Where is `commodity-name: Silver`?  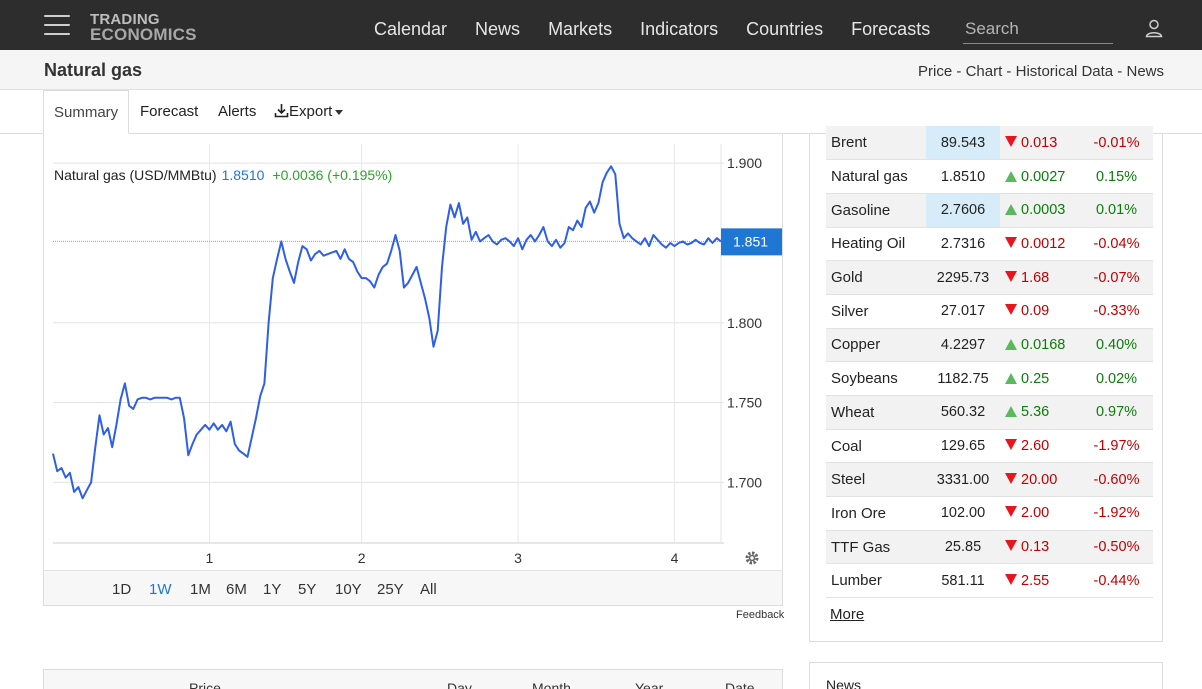
commodity-name: Silver is located at coordinates (876, 311).